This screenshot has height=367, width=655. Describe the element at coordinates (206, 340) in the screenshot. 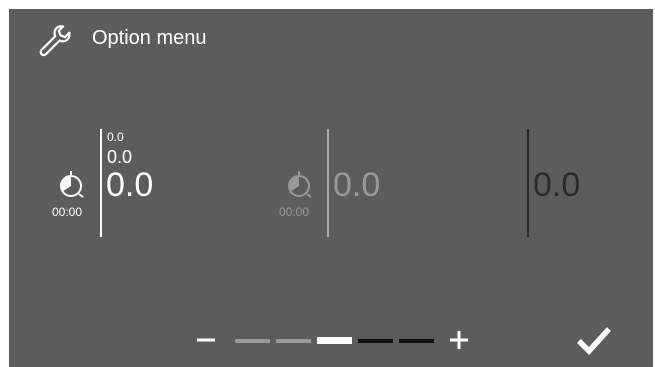

I see `minus-button` at that location.